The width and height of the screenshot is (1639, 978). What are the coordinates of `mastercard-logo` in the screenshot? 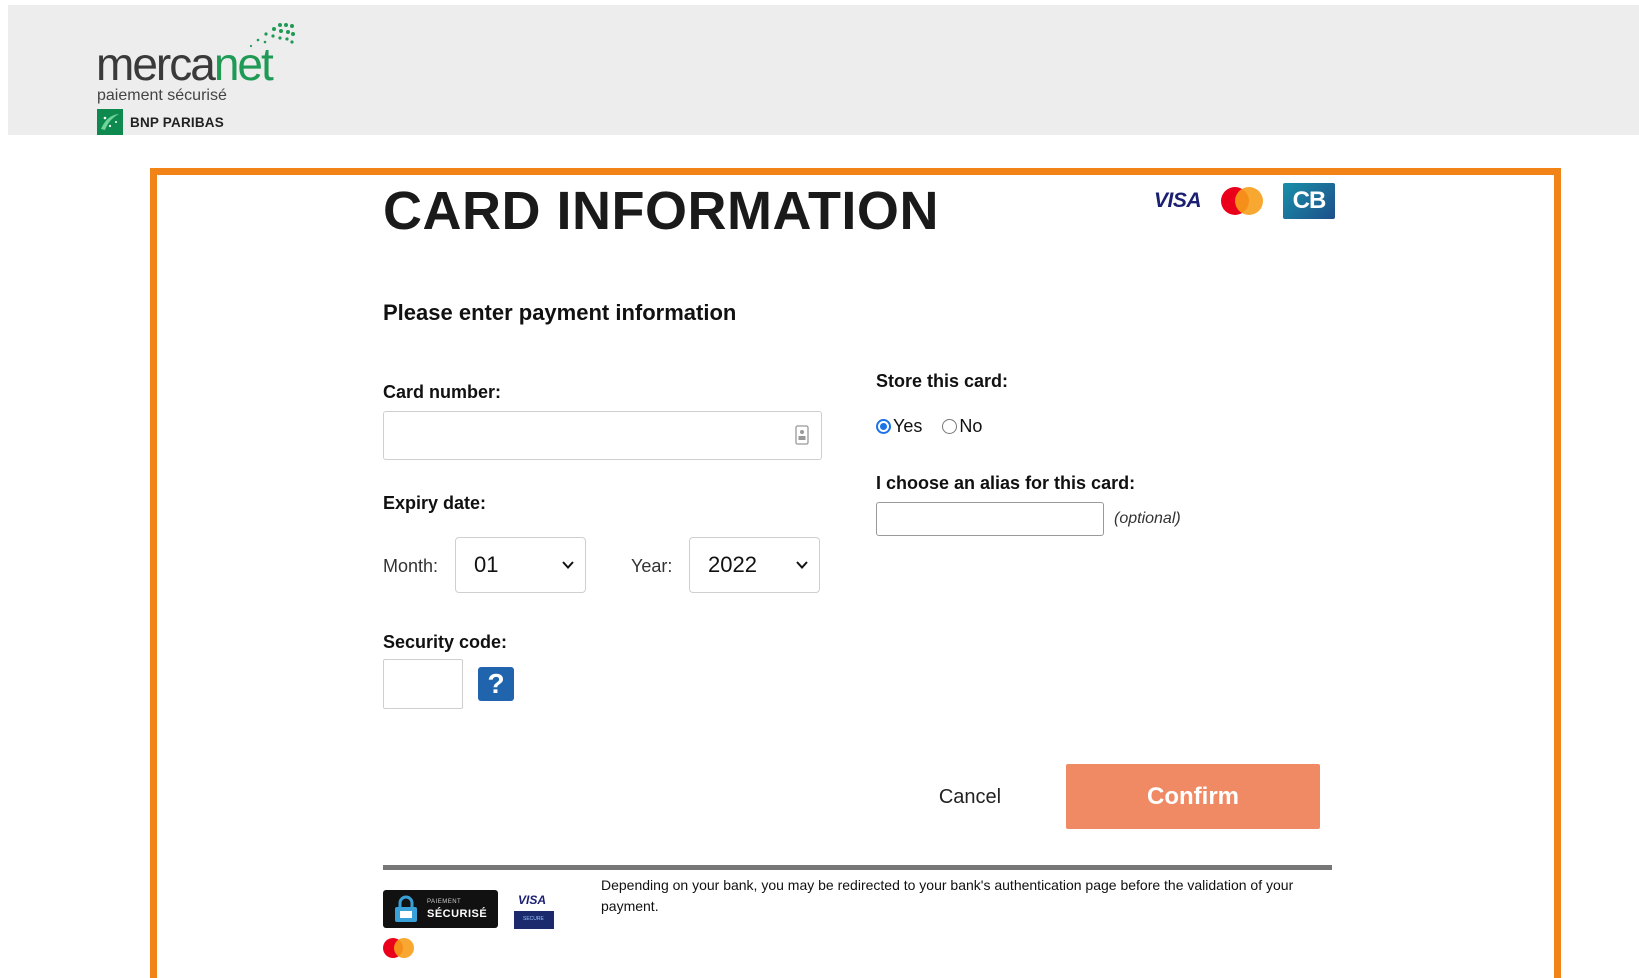 It's located at (1242, 201).